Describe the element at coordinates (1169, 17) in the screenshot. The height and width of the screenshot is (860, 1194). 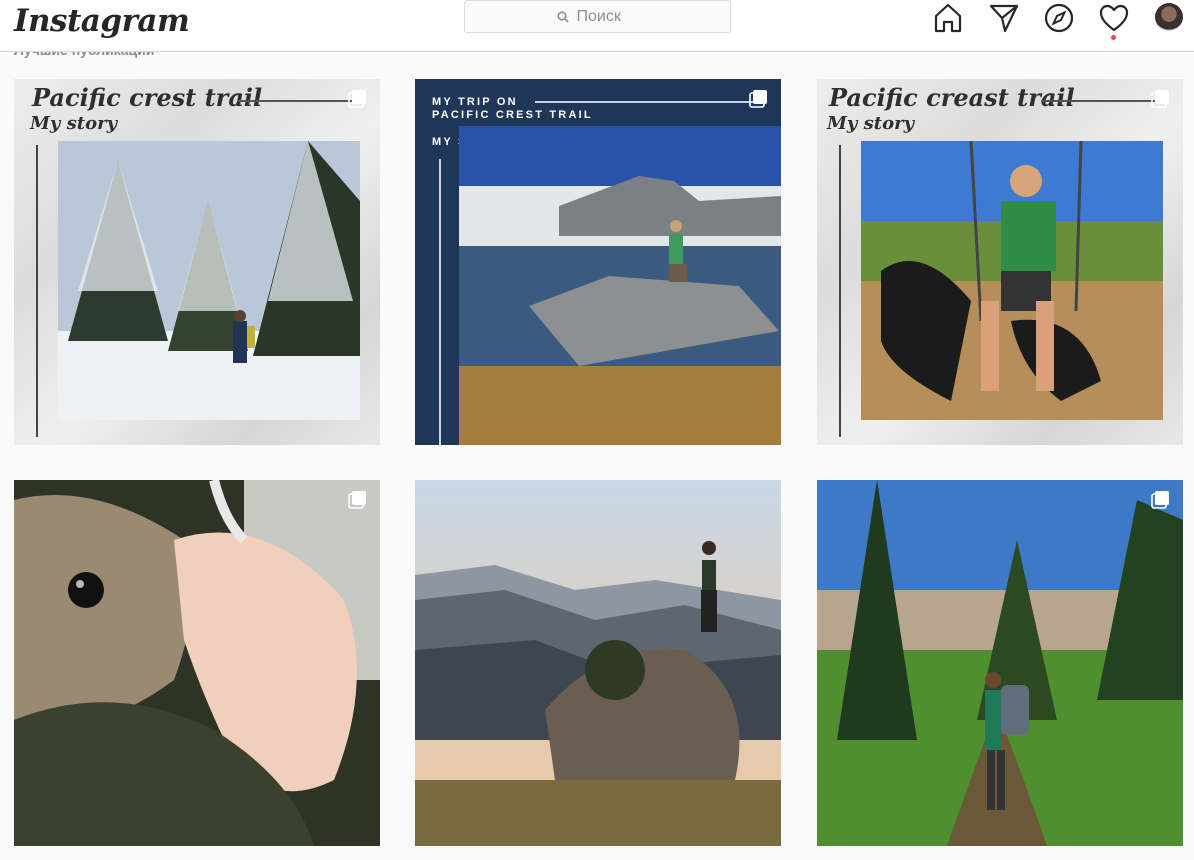
I see `profile-avatar` at that location.